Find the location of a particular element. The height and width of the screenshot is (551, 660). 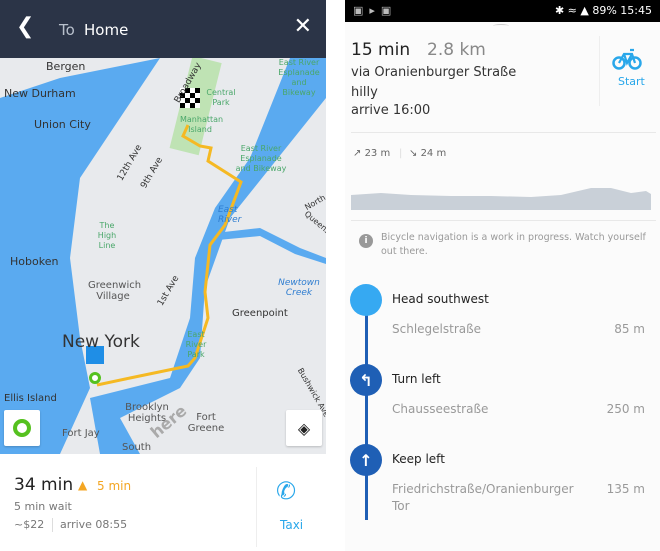

map-label: South is located at coordinates (137, 447).